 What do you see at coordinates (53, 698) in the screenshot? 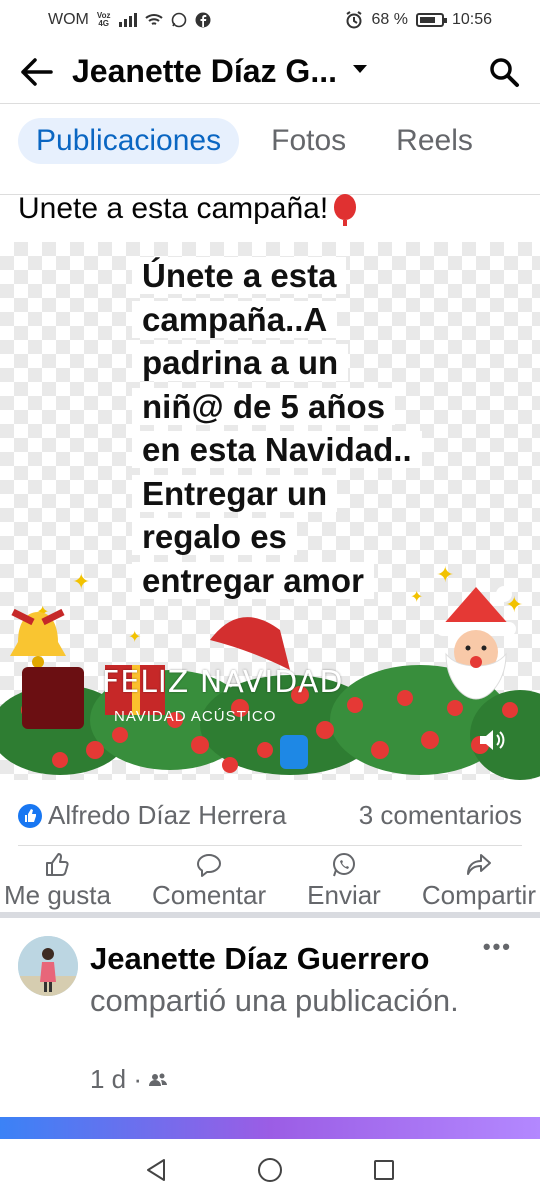
I see `album-cover` at bounding box center [53, 698].